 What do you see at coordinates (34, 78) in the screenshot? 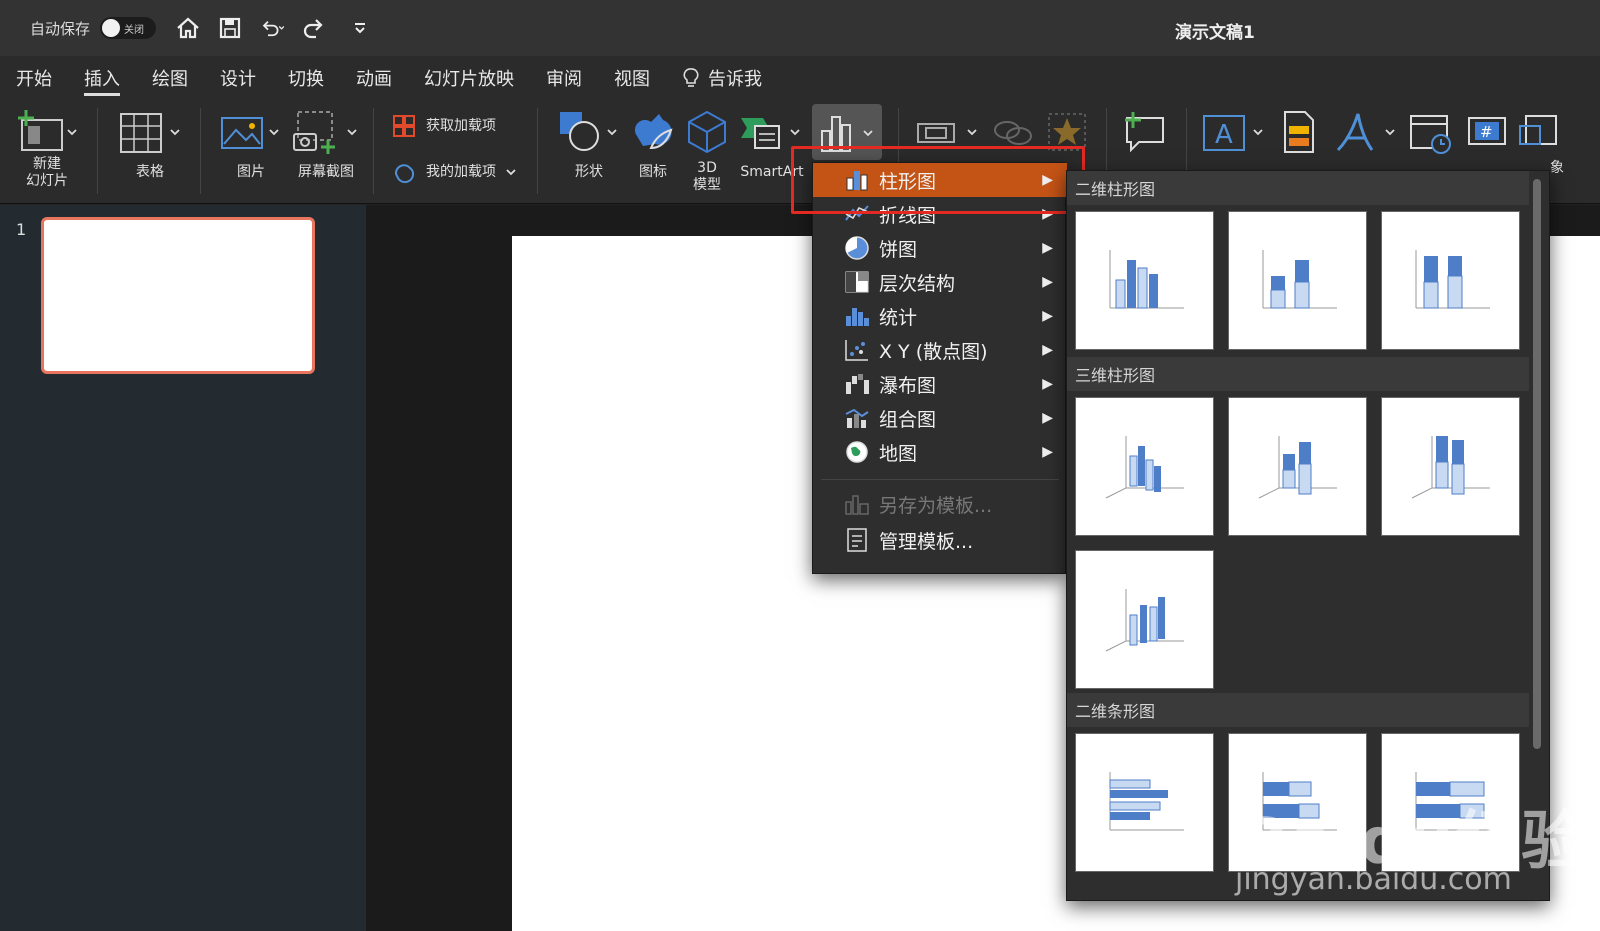
I see `tab-home: 开始` at bounding box center [34, 78].